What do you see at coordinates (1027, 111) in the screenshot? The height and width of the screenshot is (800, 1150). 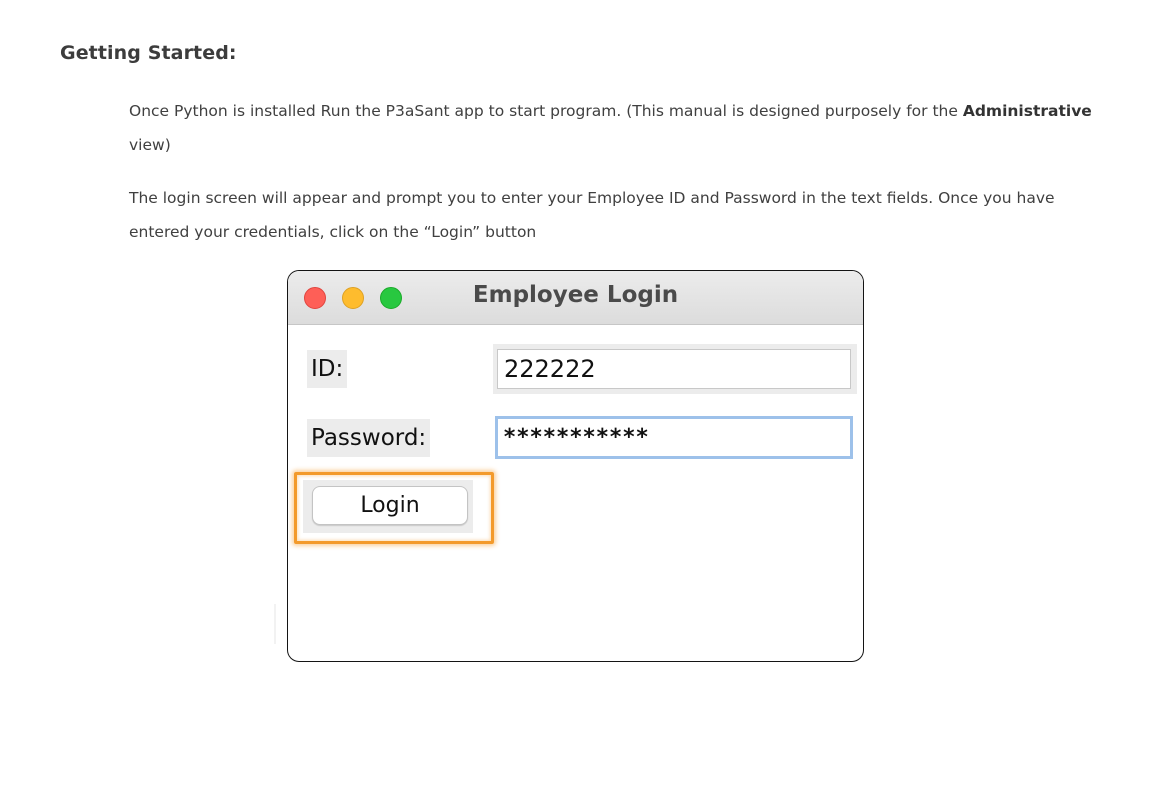 I see `intro-bold-text: Administrative` at bounding box center [1027, 111].